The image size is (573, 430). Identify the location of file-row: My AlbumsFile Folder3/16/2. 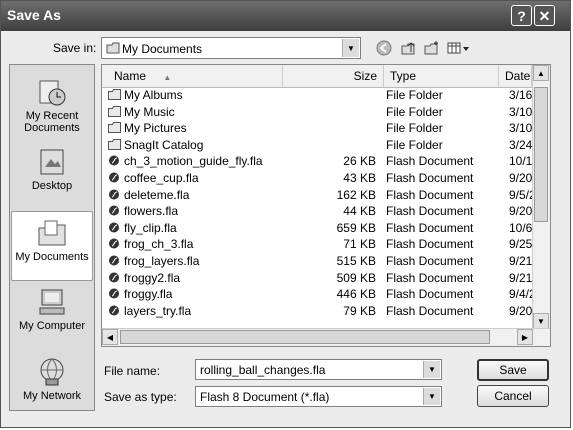
(320, 95).